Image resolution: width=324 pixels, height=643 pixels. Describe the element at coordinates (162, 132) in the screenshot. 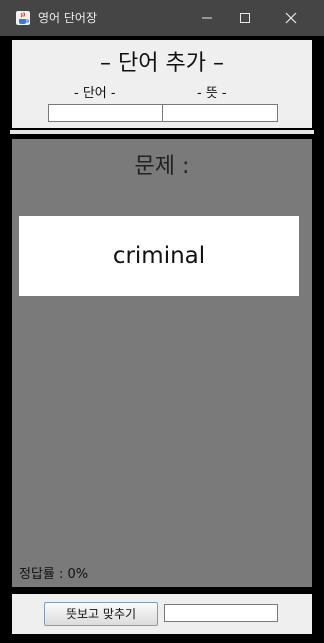

I see `separator` at that location.